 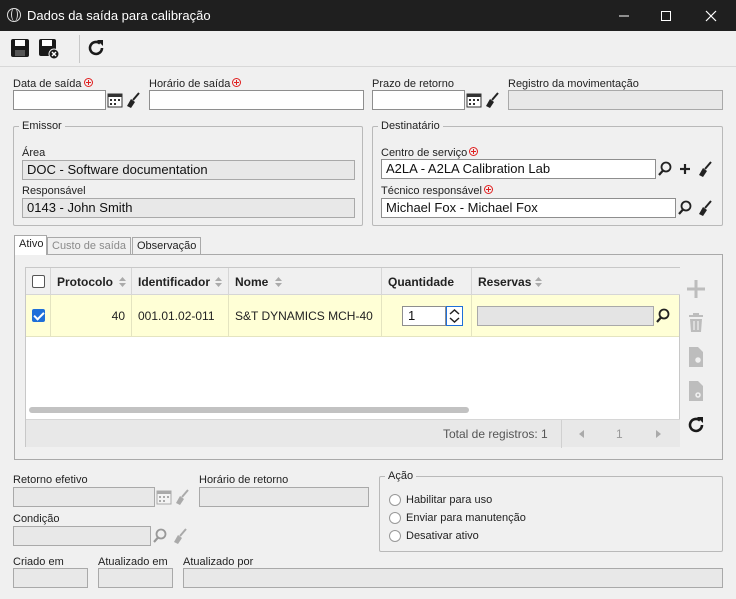 I want to click on refresh-grid-button, so click(x=696, y=425).